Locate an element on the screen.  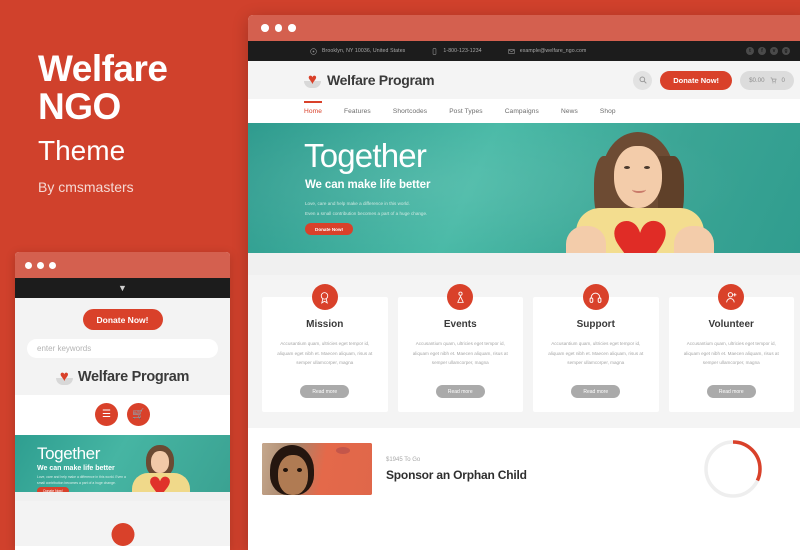
chevron-down-icon: ▼ is located at coordinates (122, 288).